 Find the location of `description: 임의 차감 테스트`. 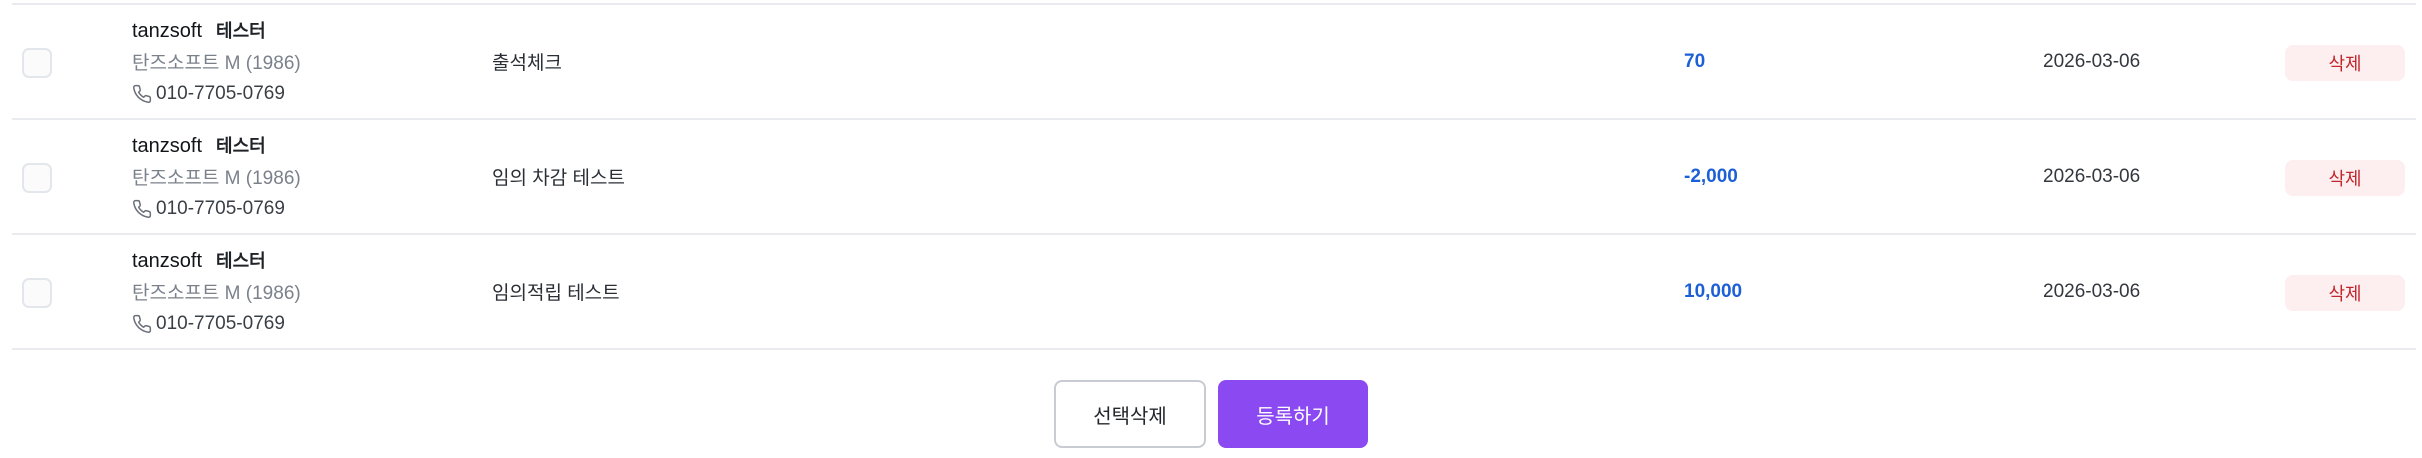

description: 임의 차감 테스트 is located at coordinates (558, 178).